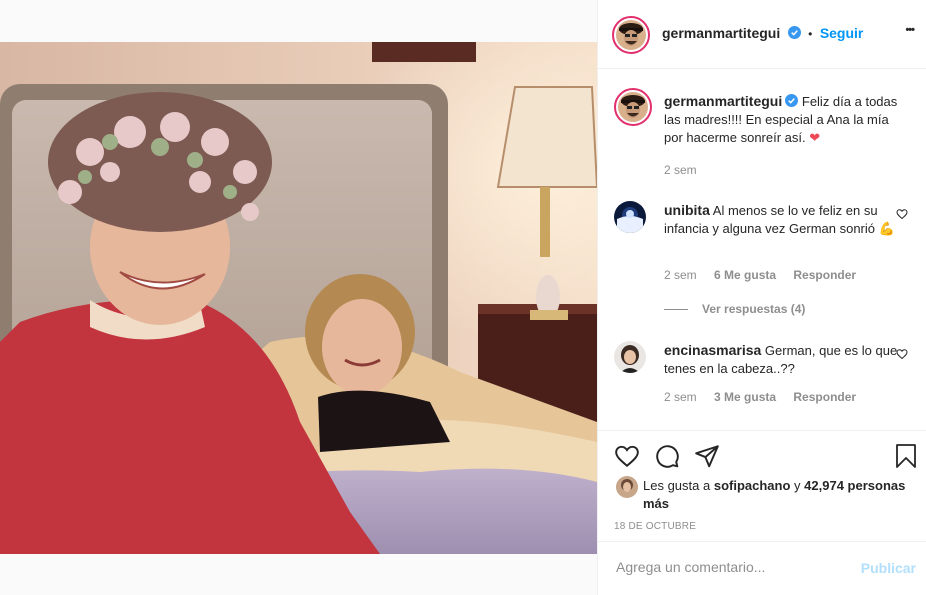 The width and height of the screenshot is (926, 595). Describe the element at coordinates (731, 567) in the screenshot. I see `comment-input` at that location.